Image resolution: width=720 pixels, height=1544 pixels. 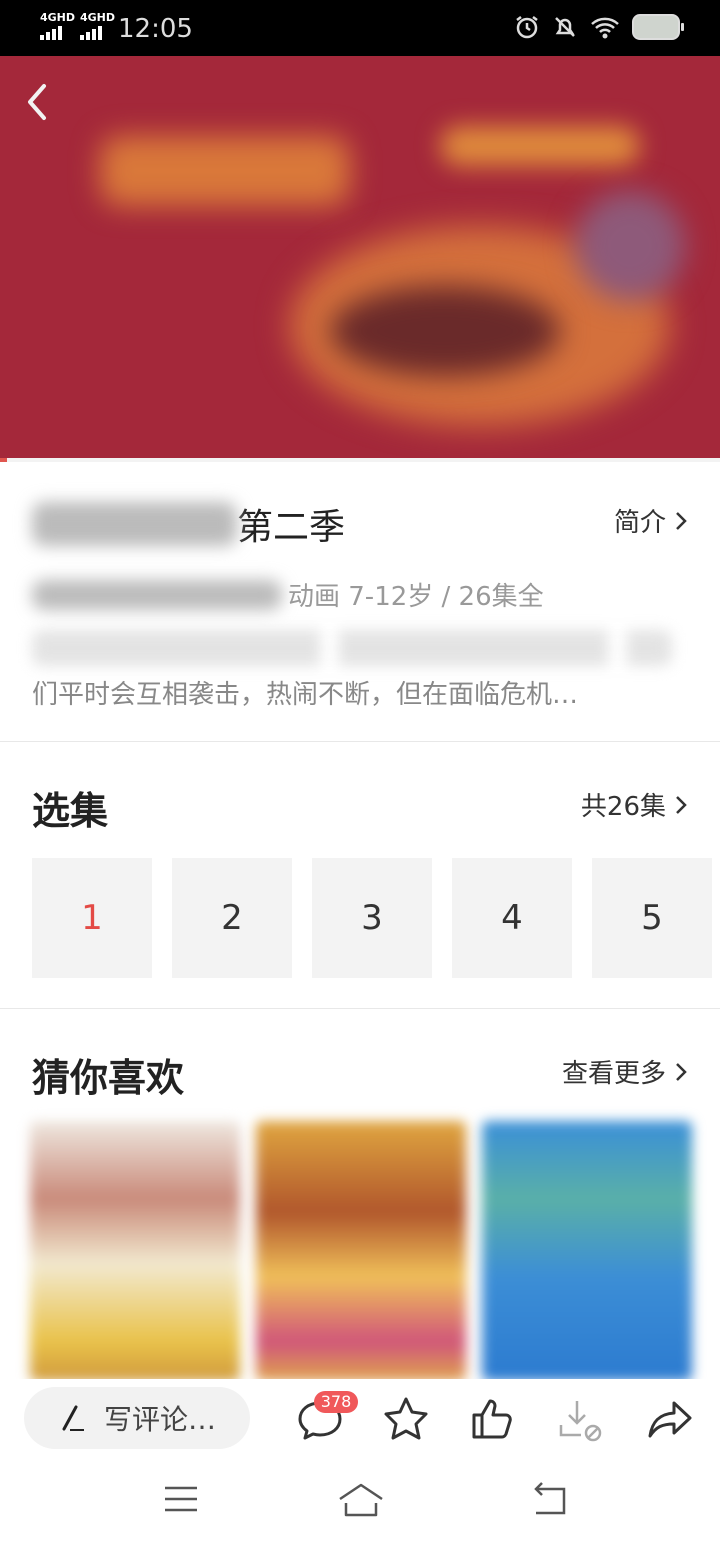 What do you see at coordinates (512, 918) in the screenshot?
I see `episode-button: 4` at bounding box center [512, 918].